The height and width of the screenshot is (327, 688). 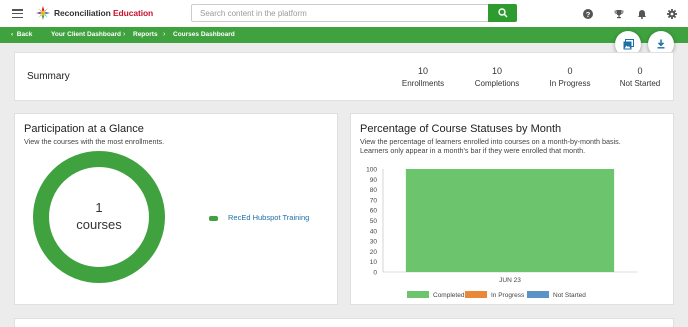 I want to click on download-icon, so click(x=661, y=44).